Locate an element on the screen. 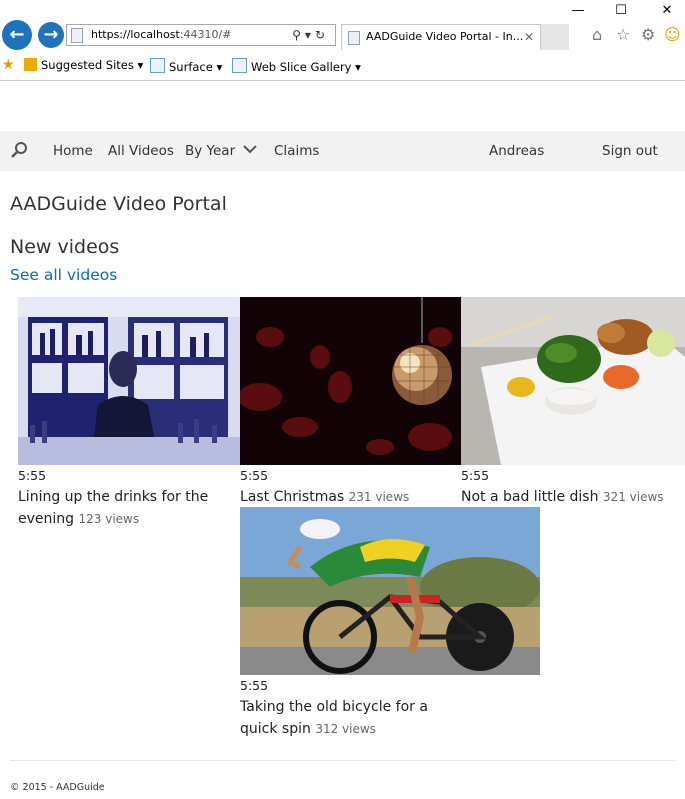 The height and width of the screenshot is (799, 685). address-bar: https://localhost:44310/# ⚲▾↻ is located at coordinates (201, 35).